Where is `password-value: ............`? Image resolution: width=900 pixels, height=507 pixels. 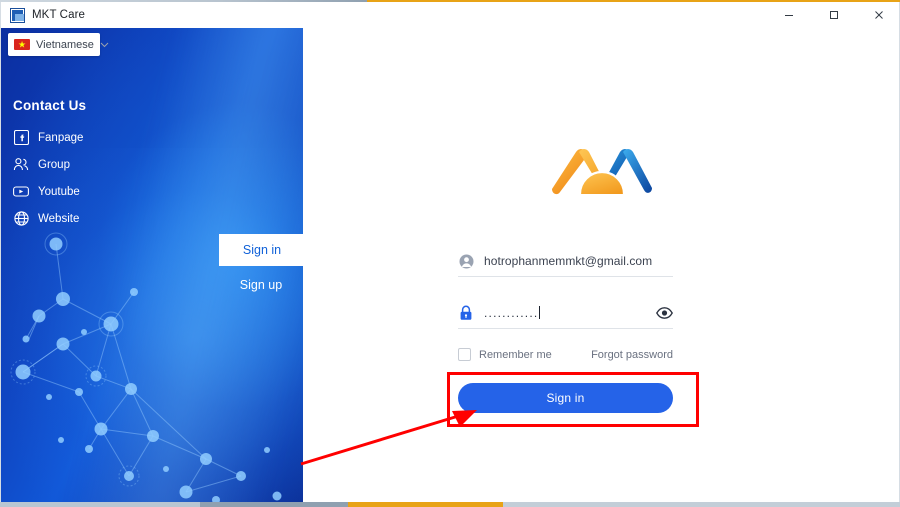
password-value: ............ is located at coordinates (512, 313).